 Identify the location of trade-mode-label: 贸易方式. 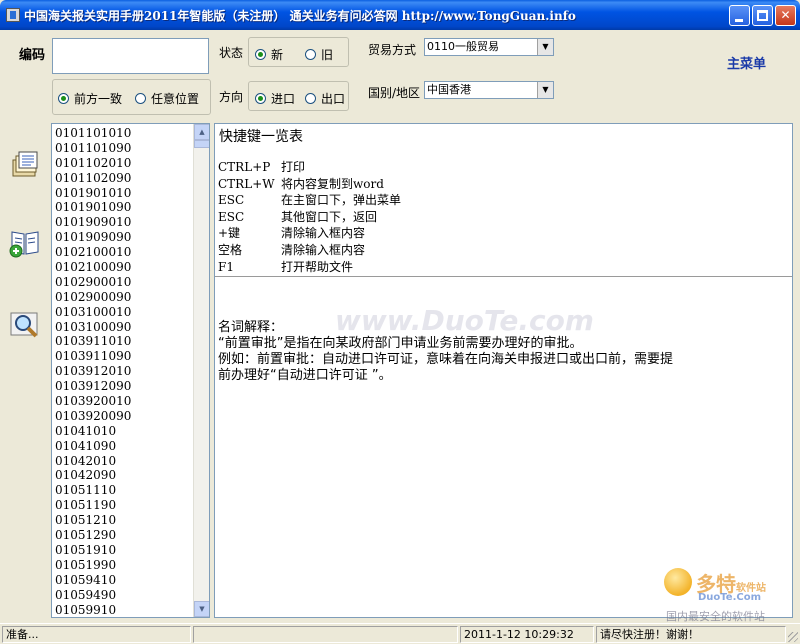
(392, 50).